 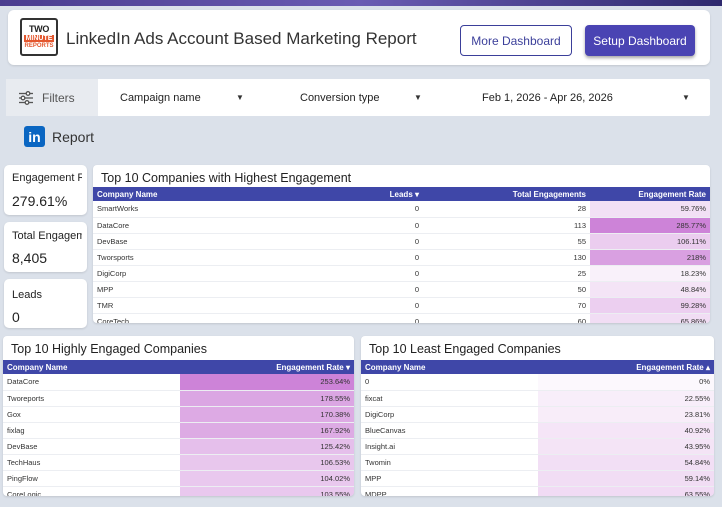 I want to click on column-header-engagement-rate: Engagement Rate ▾, so click(x=267, y=367).